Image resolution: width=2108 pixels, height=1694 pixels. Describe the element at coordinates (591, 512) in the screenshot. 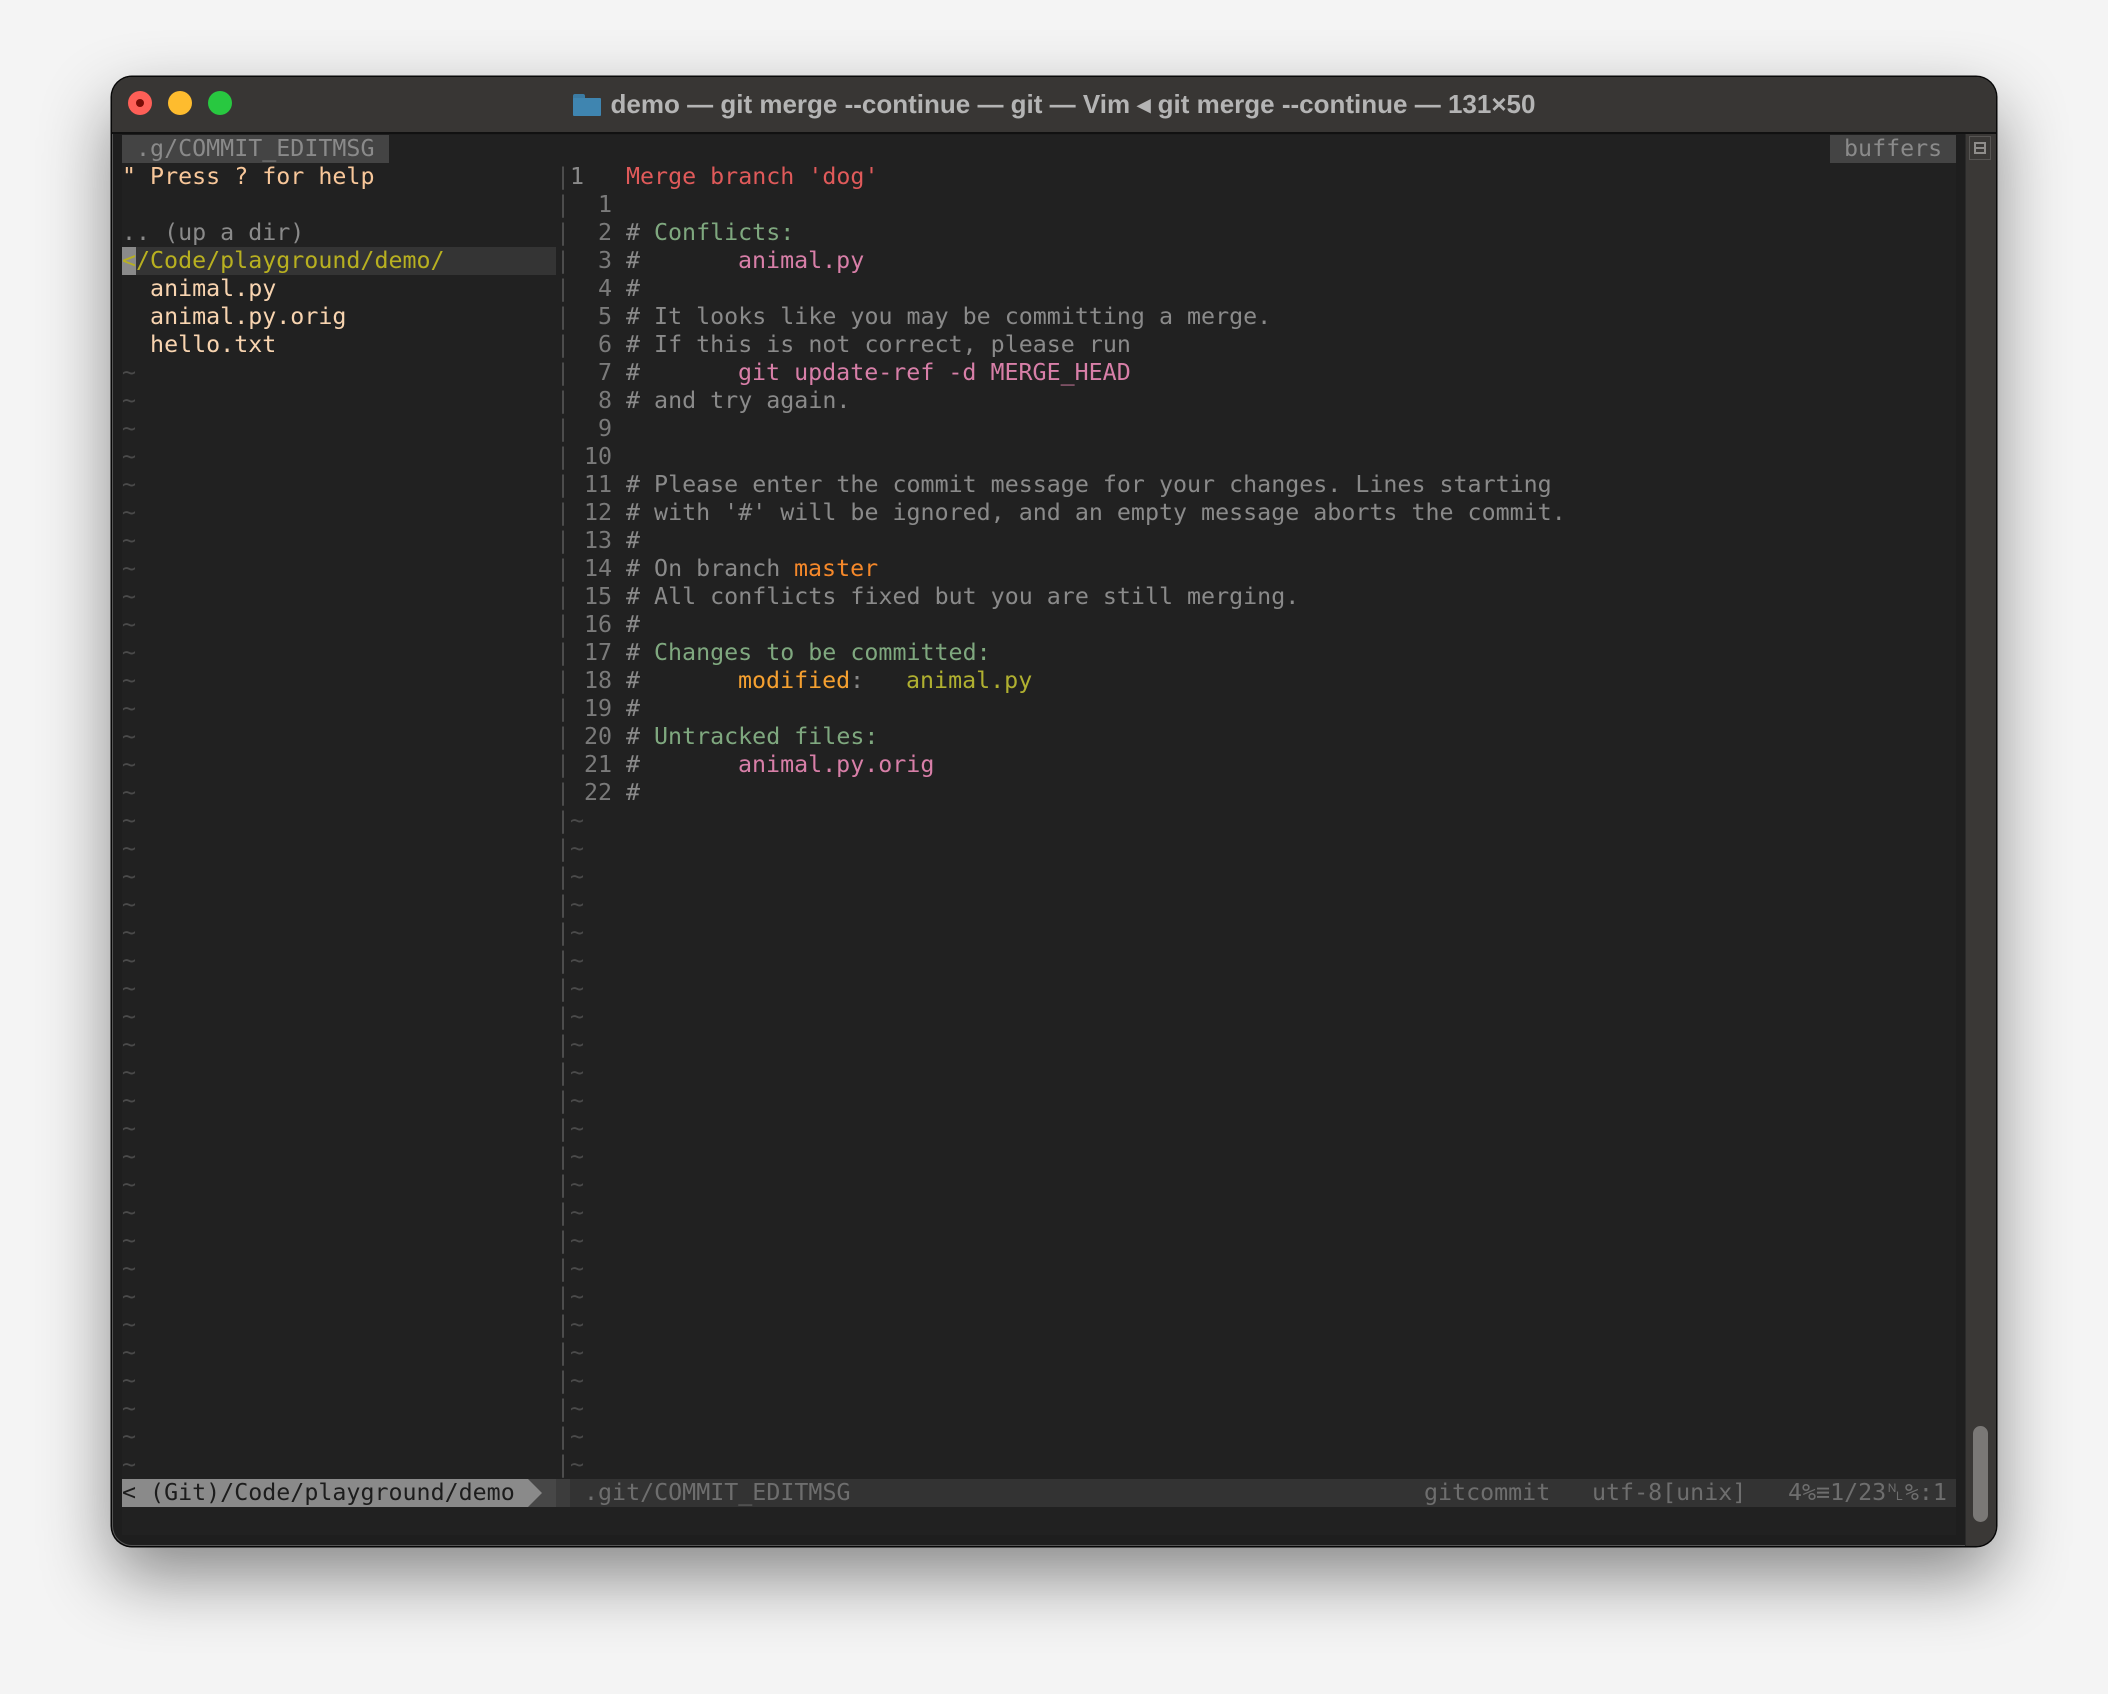

I see `line-number: 12` at that location.